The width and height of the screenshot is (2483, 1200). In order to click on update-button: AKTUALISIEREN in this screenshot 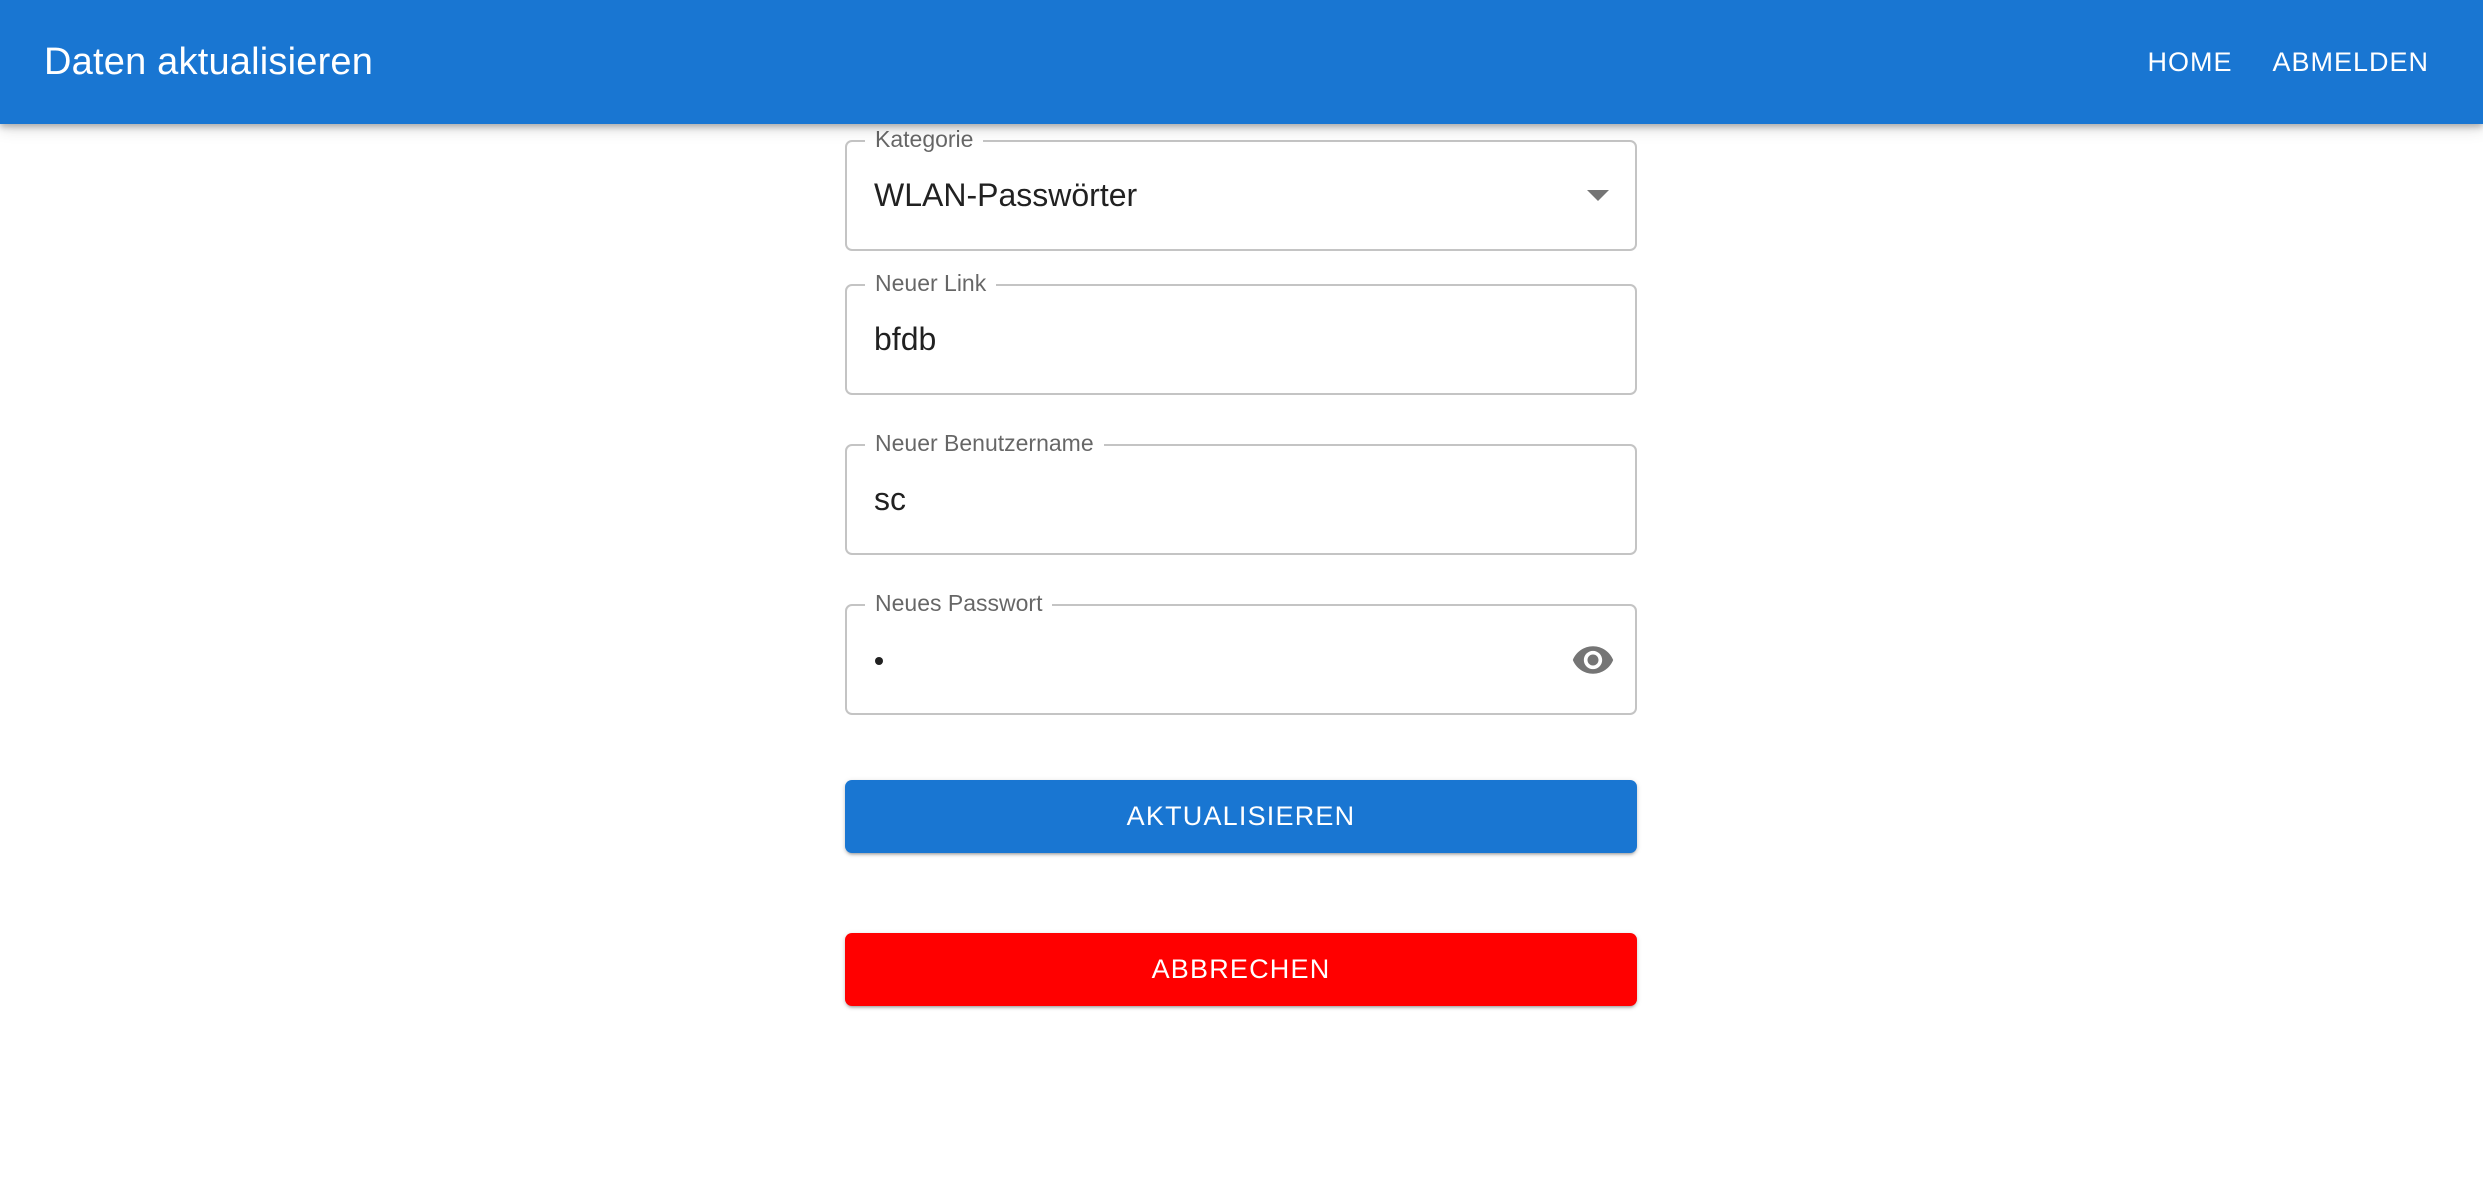, I will do `click(1241, 816)`.